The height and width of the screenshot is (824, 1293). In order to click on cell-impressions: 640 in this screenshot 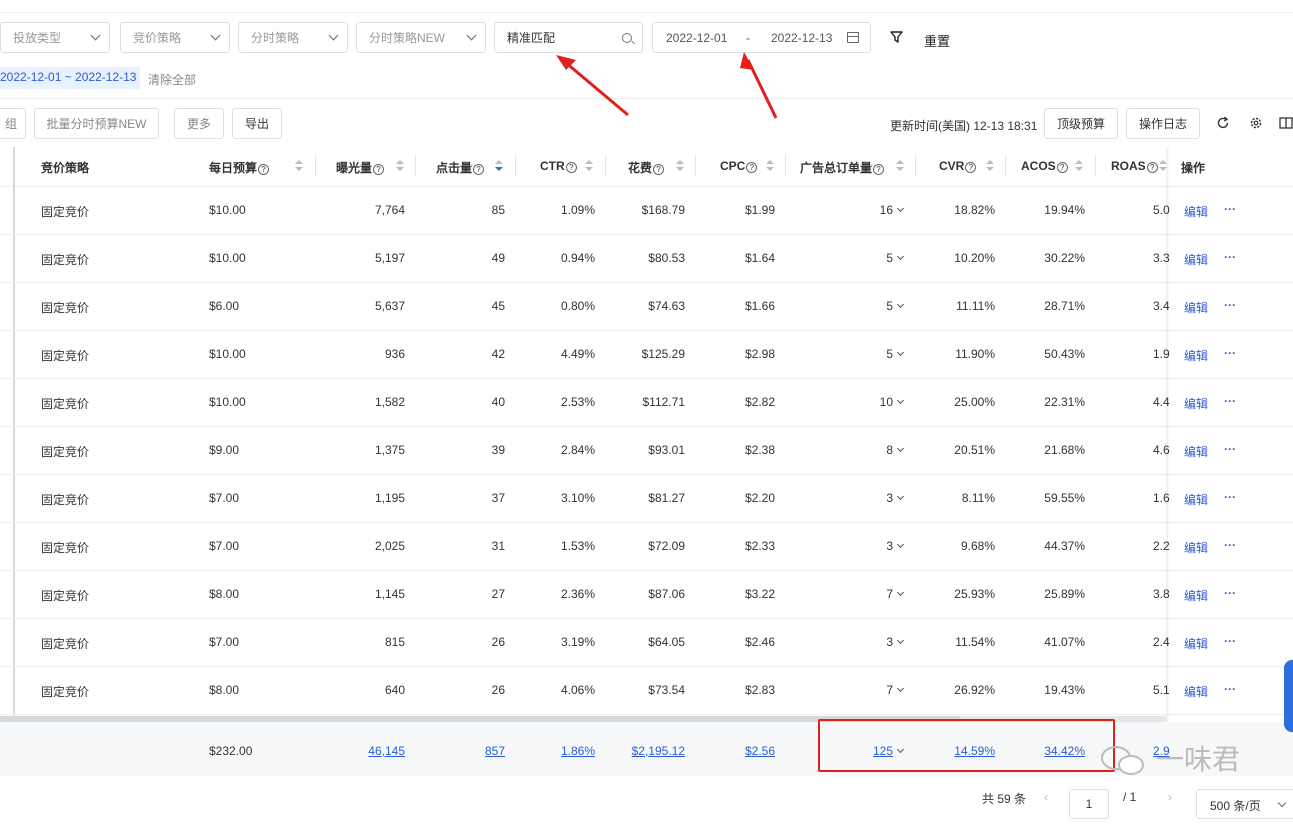, I will do `click(394, 690)`.